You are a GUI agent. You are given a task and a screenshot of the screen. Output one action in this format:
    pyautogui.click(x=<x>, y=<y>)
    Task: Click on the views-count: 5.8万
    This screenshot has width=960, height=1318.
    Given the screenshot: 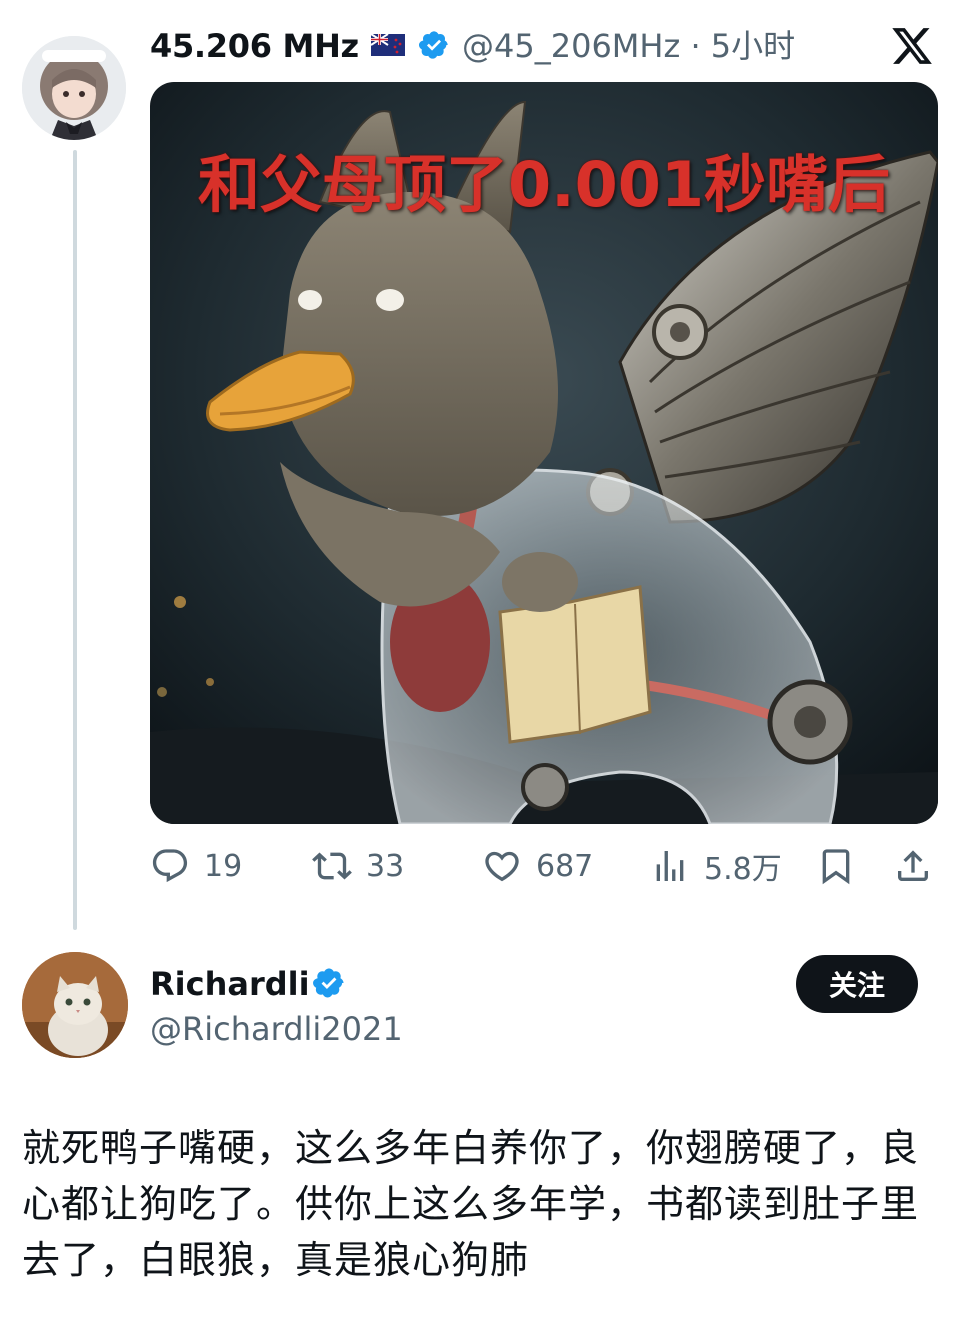 What is the action you would take?
    pyautogui.click(x=743, y=869)
    